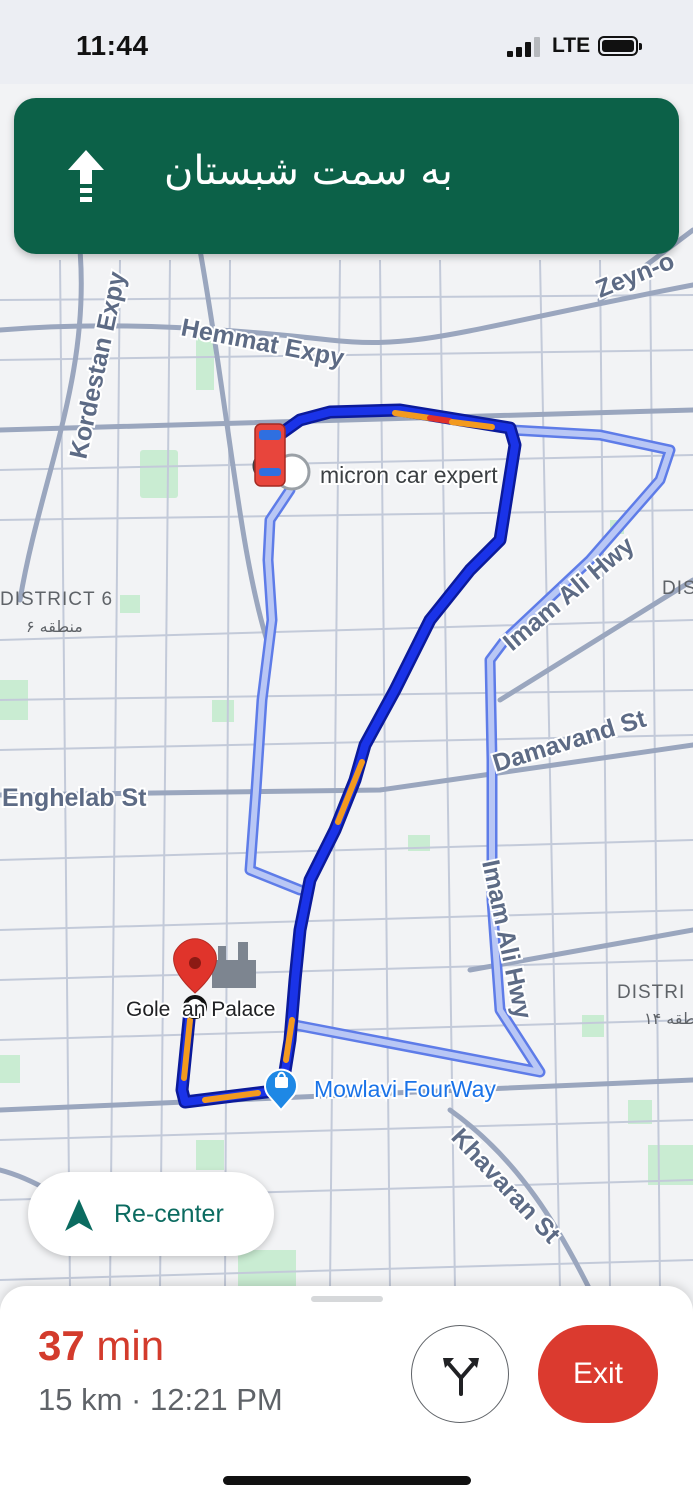 This screenshot has height=1500, width=693. I want to click on clock: 11:44, so click(112, 45).